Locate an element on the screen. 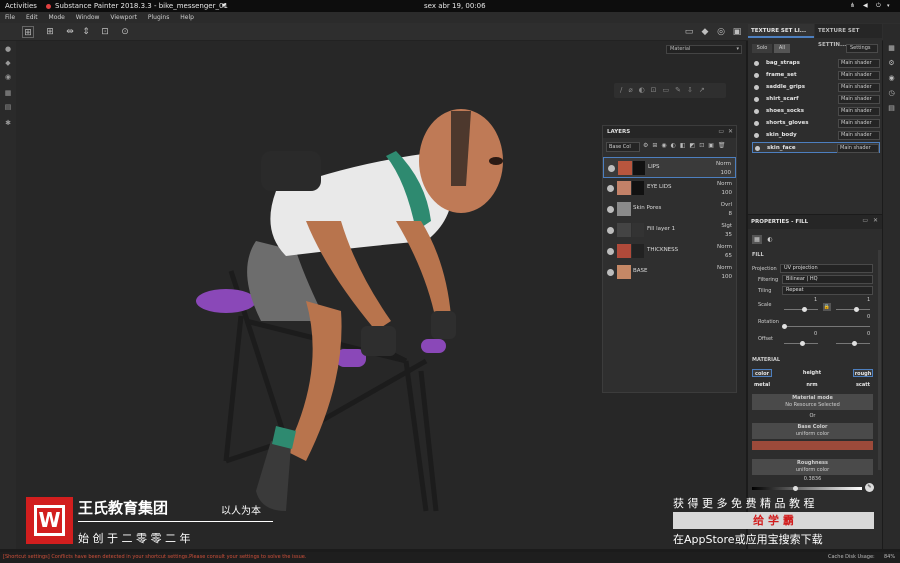  texture-set-item: shoes_socks Main shader is located at coordinates (816, 111).